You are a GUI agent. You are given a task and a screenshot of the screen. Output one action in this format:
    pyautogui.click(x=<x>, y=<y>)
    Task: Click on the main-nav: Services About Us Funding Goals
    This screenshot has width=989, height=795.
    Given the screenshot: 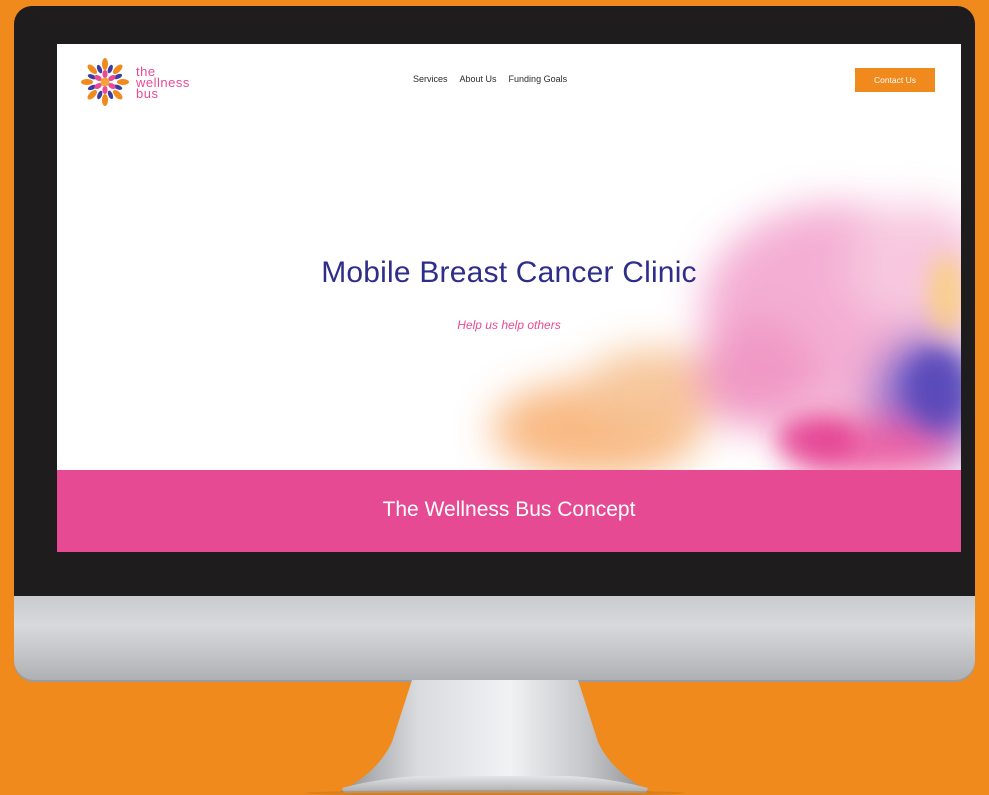 What is the action you would take?
    pyautogui.click(x=490, y=79)
    